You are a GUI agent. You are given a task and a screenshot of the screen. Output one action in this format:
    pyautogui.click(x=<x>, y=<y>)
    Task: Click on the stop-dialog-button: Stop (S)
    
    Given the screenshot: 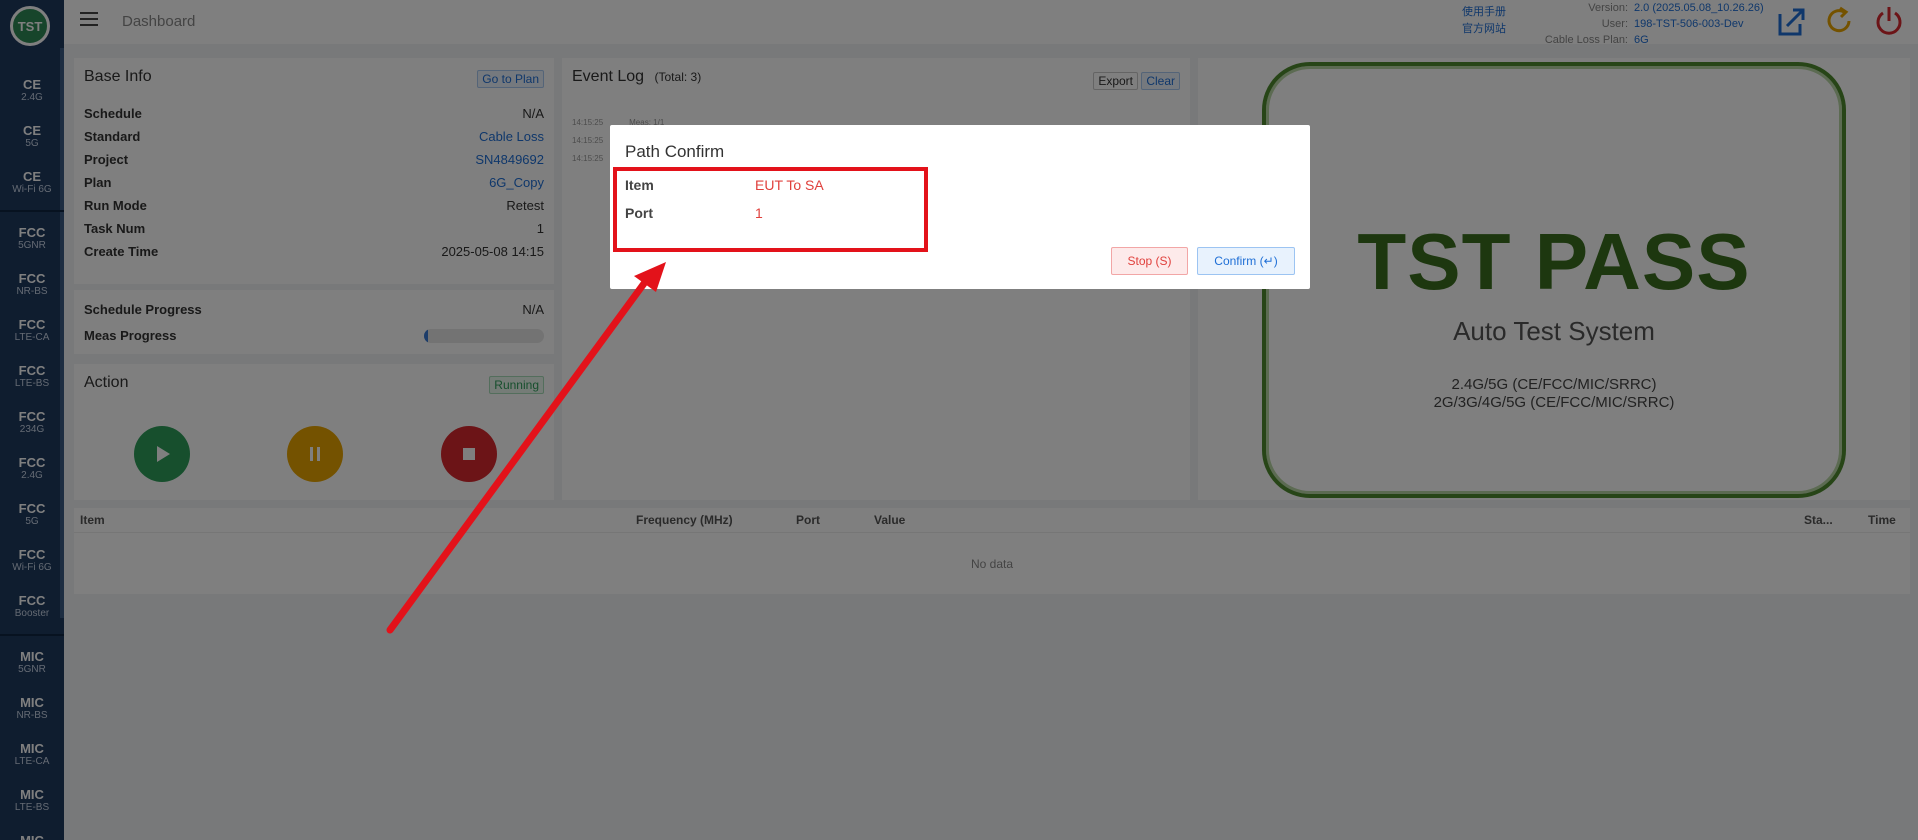 What is the action you would take?
    pyautogui.click(x=1149, y=261)
    